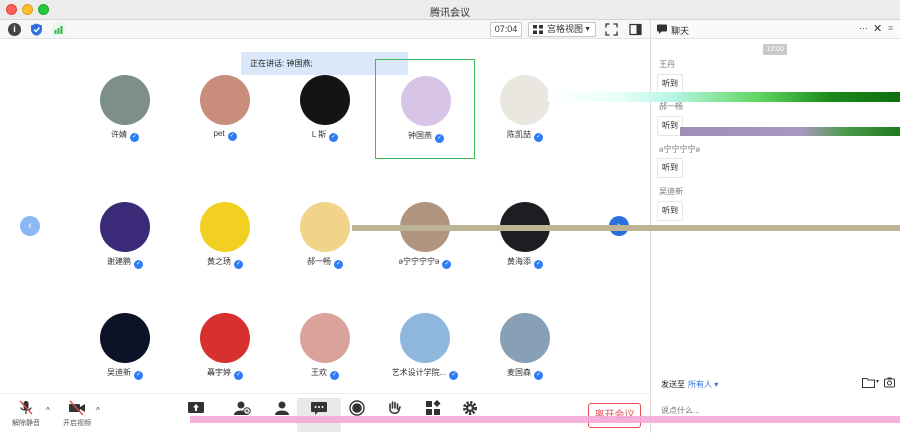  Describe the element at coordinates (357, 408) in the screenshot. I see `record-icon` at that location.